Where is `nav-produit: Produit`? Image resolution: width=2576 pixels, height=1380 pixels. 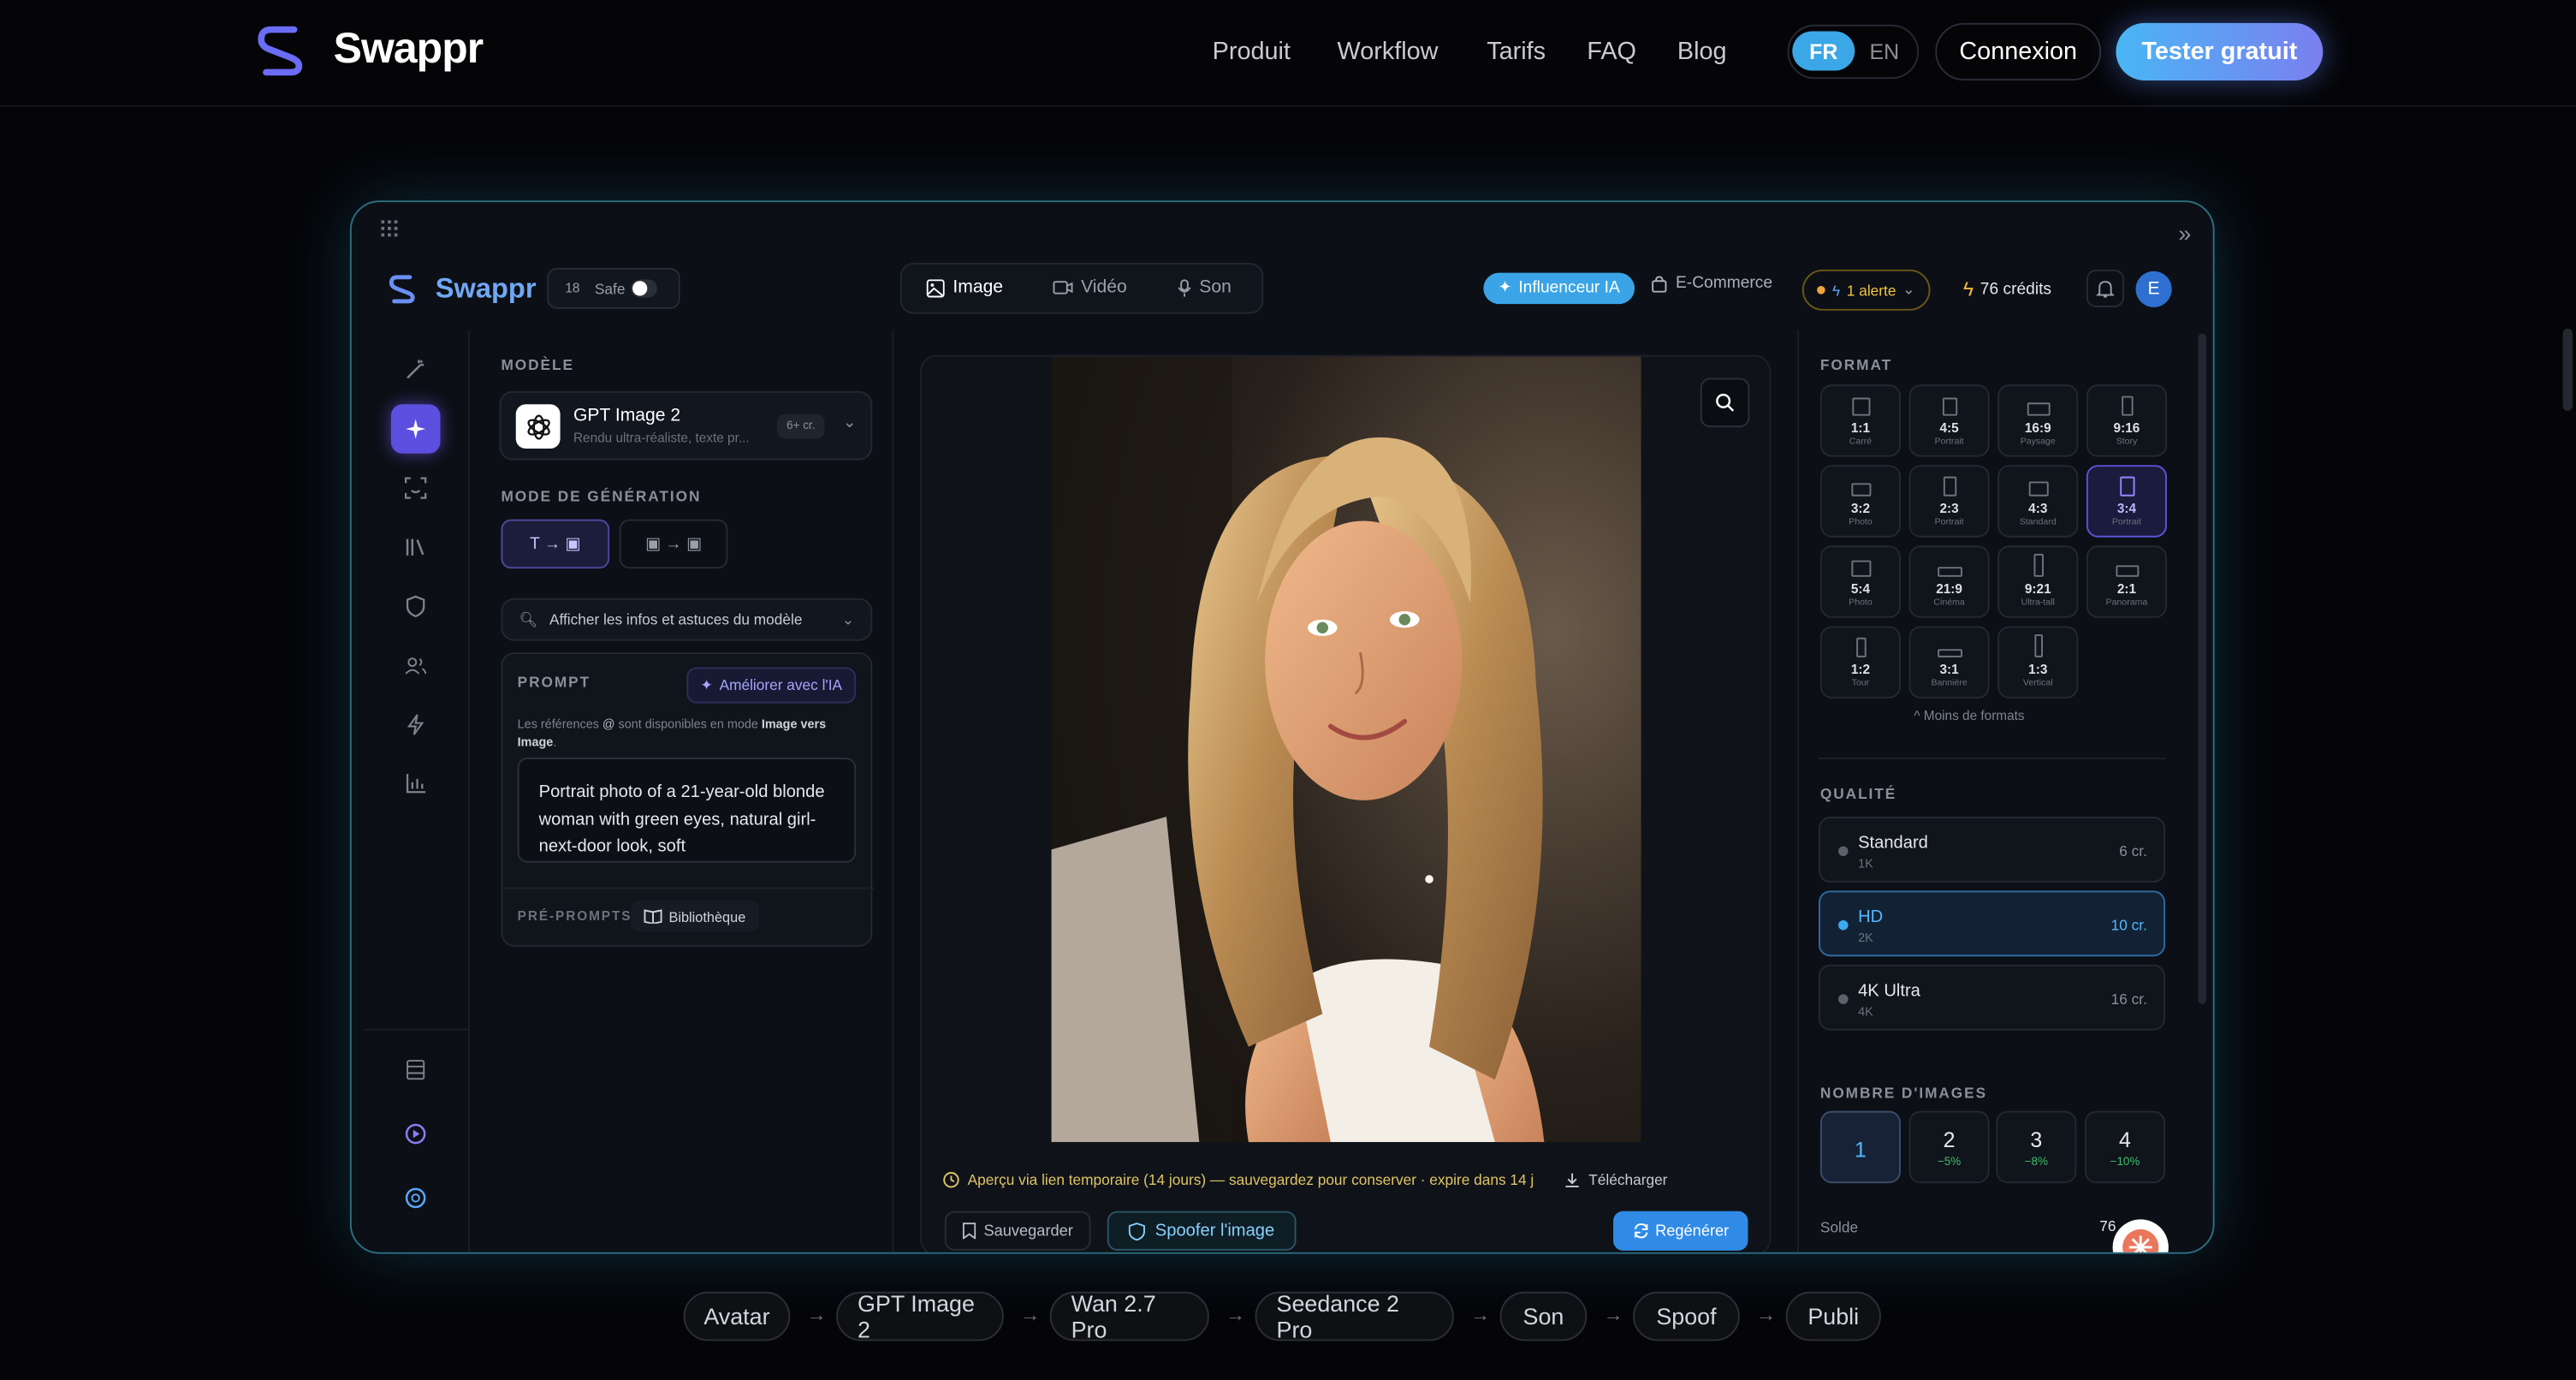 nav-produit: Produit is located at coordinates (1252, 52).